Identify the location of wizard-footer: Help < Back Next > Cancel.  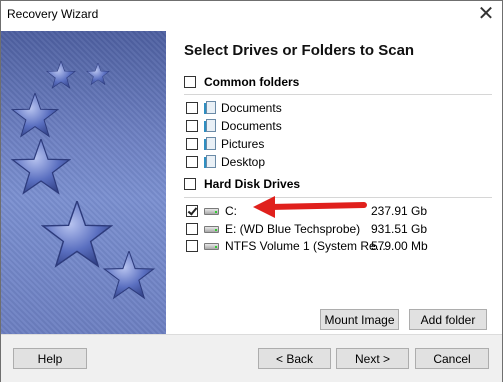
(251, 358).